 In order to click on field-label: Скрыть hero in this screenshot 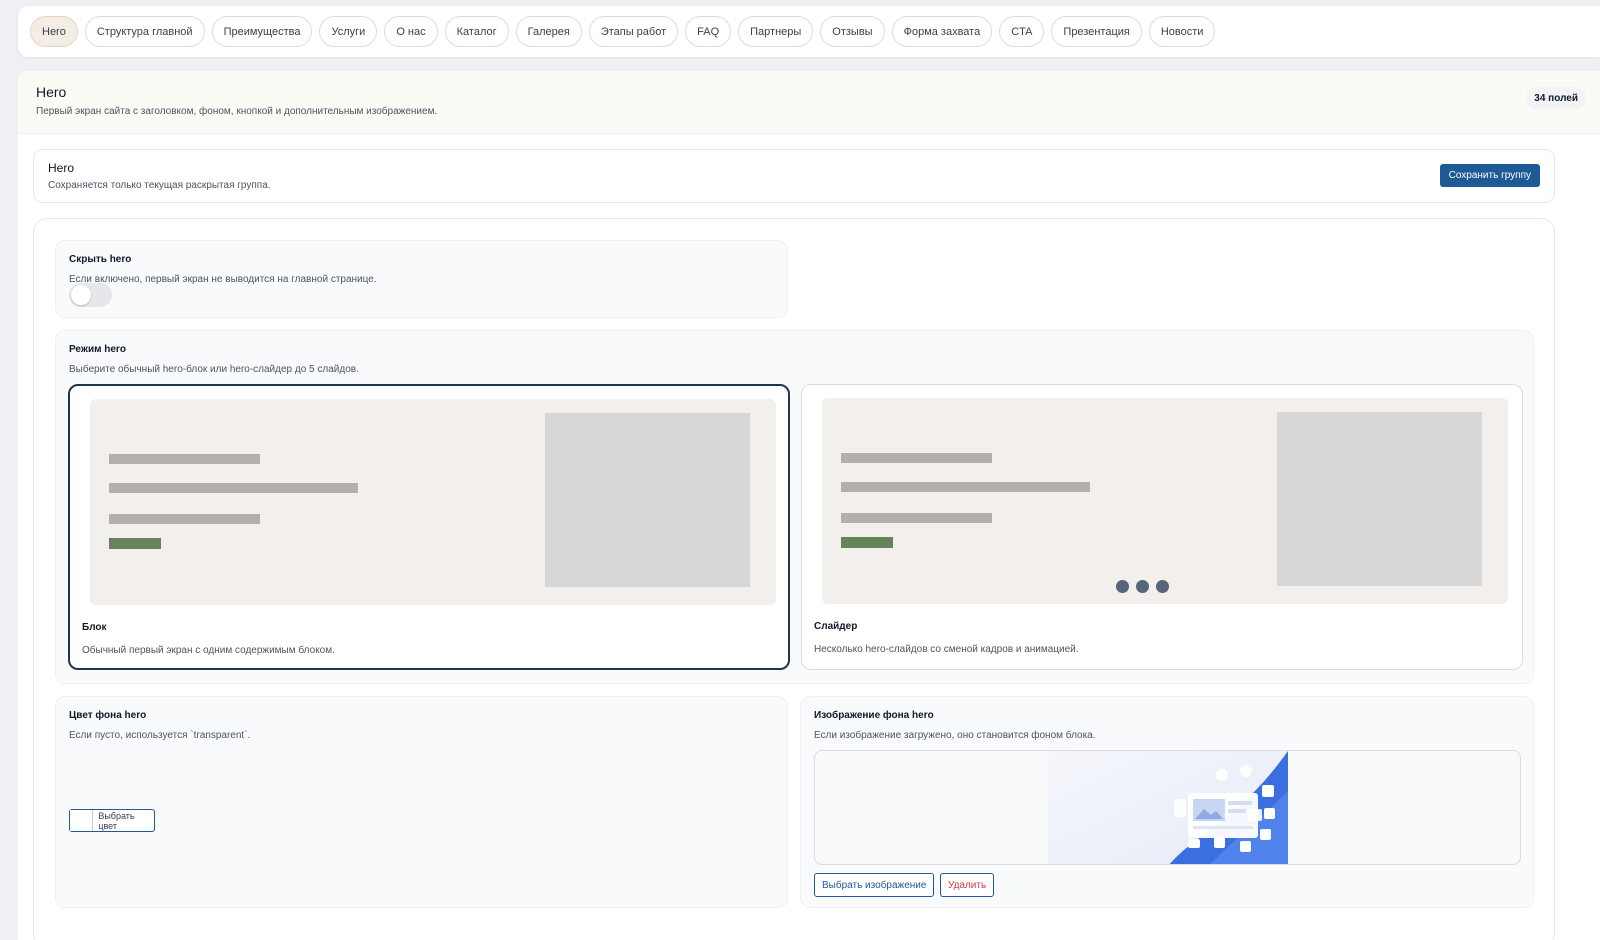, I will do `click(100, 259)`.